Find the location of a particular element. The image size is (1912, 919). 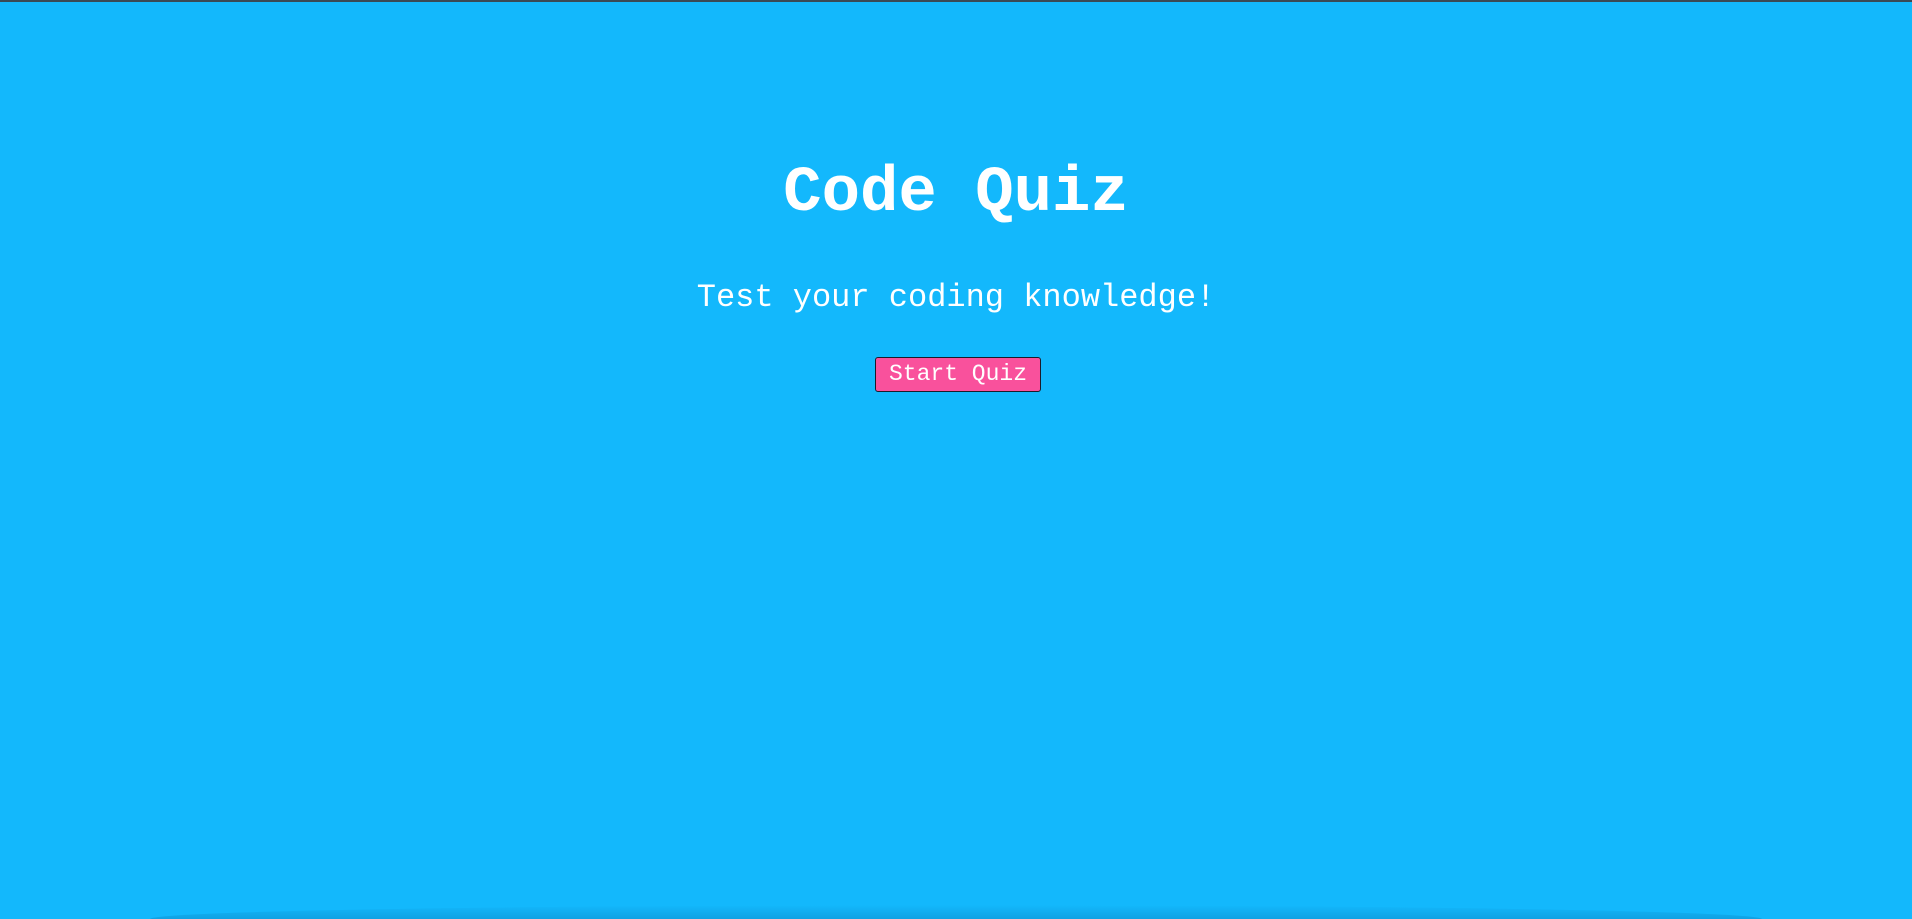

window-top-border is located at coordinates (956, 1).